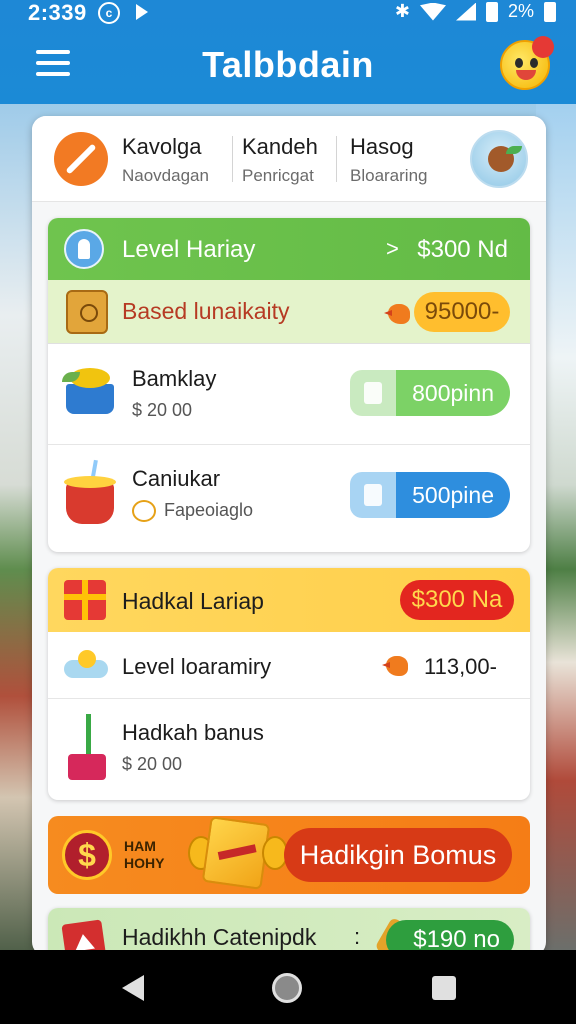  I want to click on tab-subtitle: Bloararing, so click(389, 175).